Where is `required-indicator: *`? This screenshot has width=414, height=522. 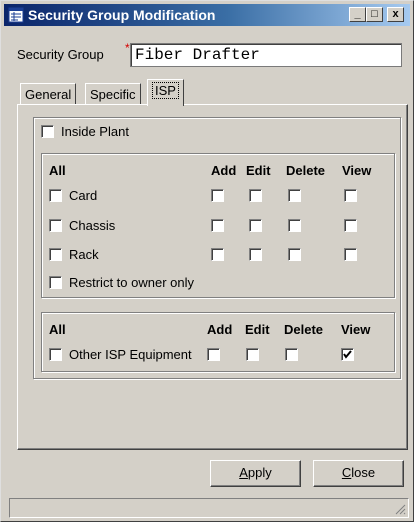
required-indicator: * is located at coordinates (127, 48).